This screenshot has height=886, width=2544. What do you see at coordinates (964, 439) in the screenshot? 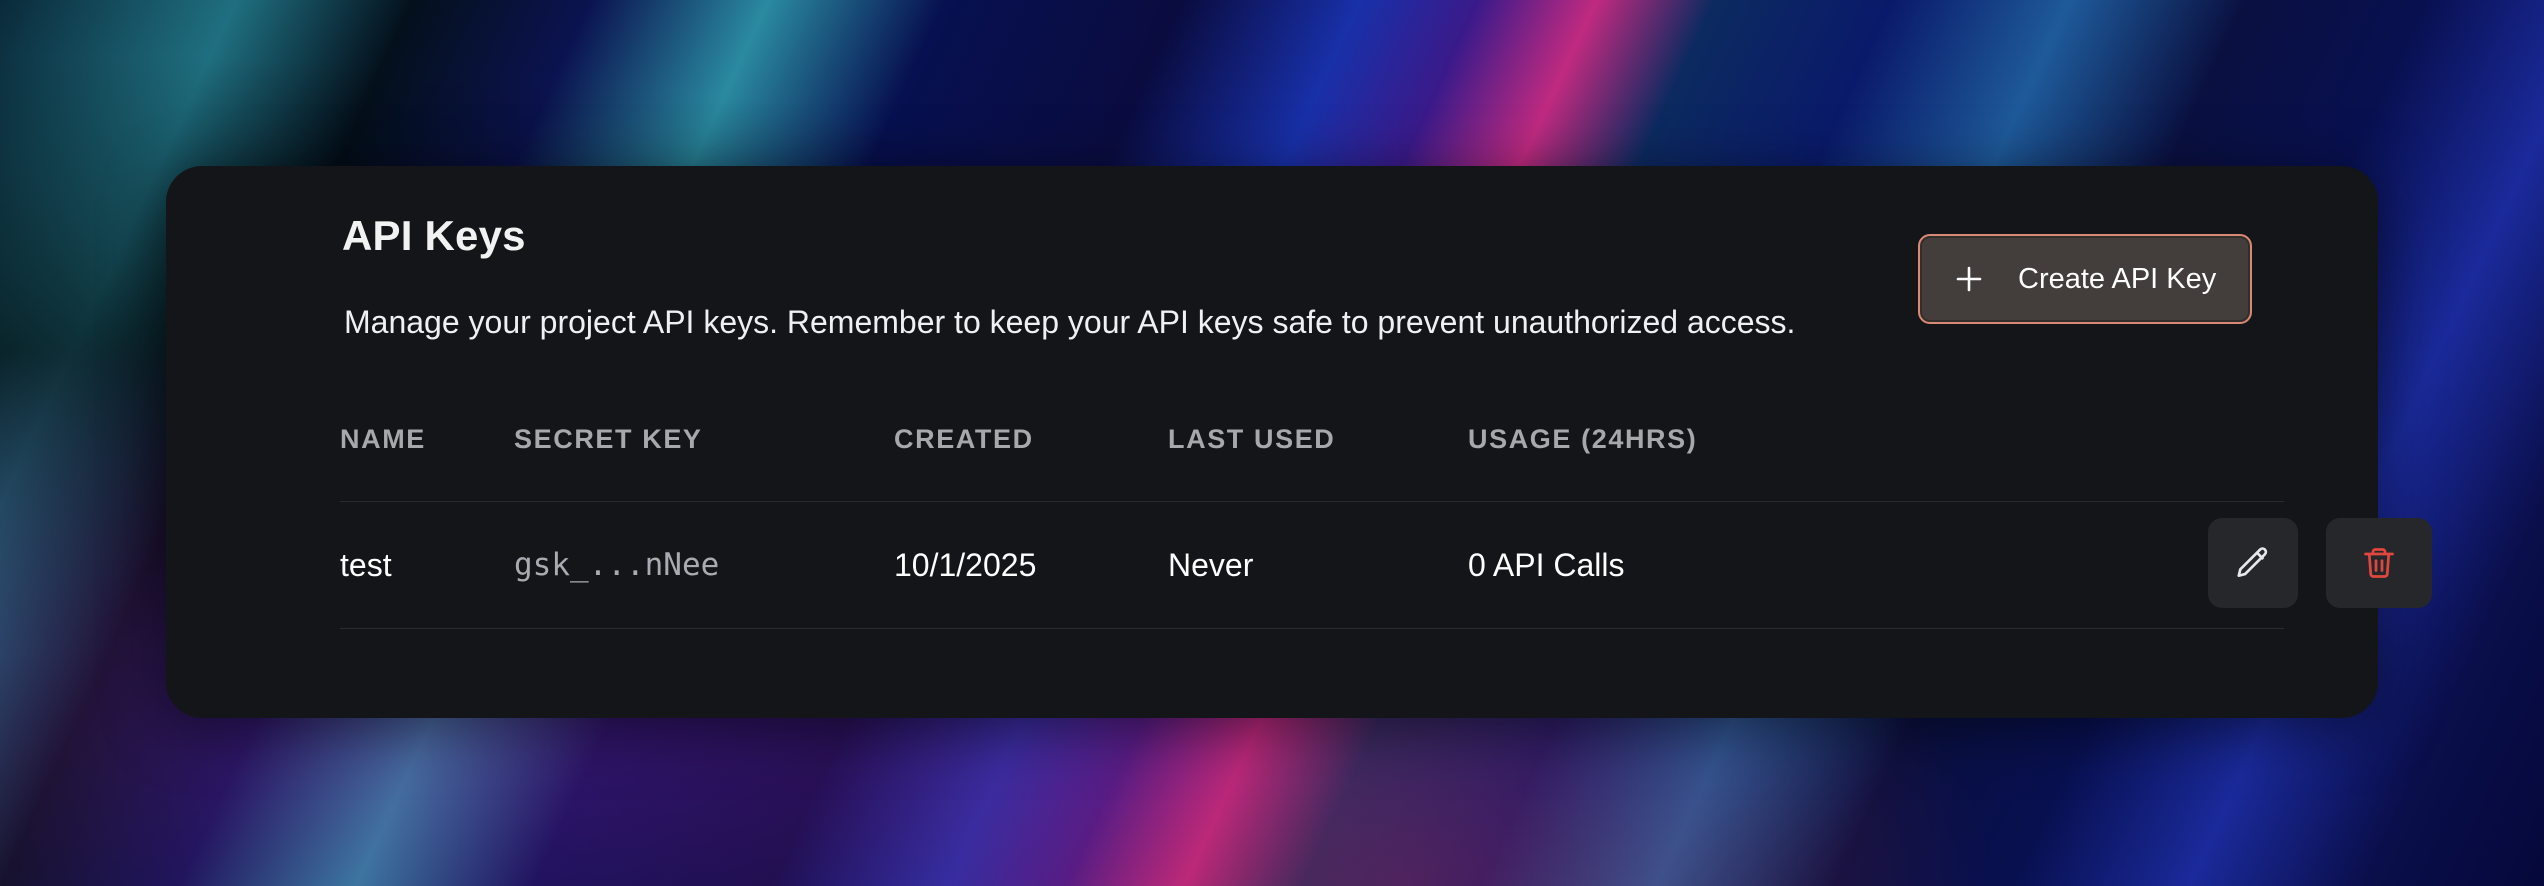
I see `column-header-created: CREATED` at bounding box center [964, 439].